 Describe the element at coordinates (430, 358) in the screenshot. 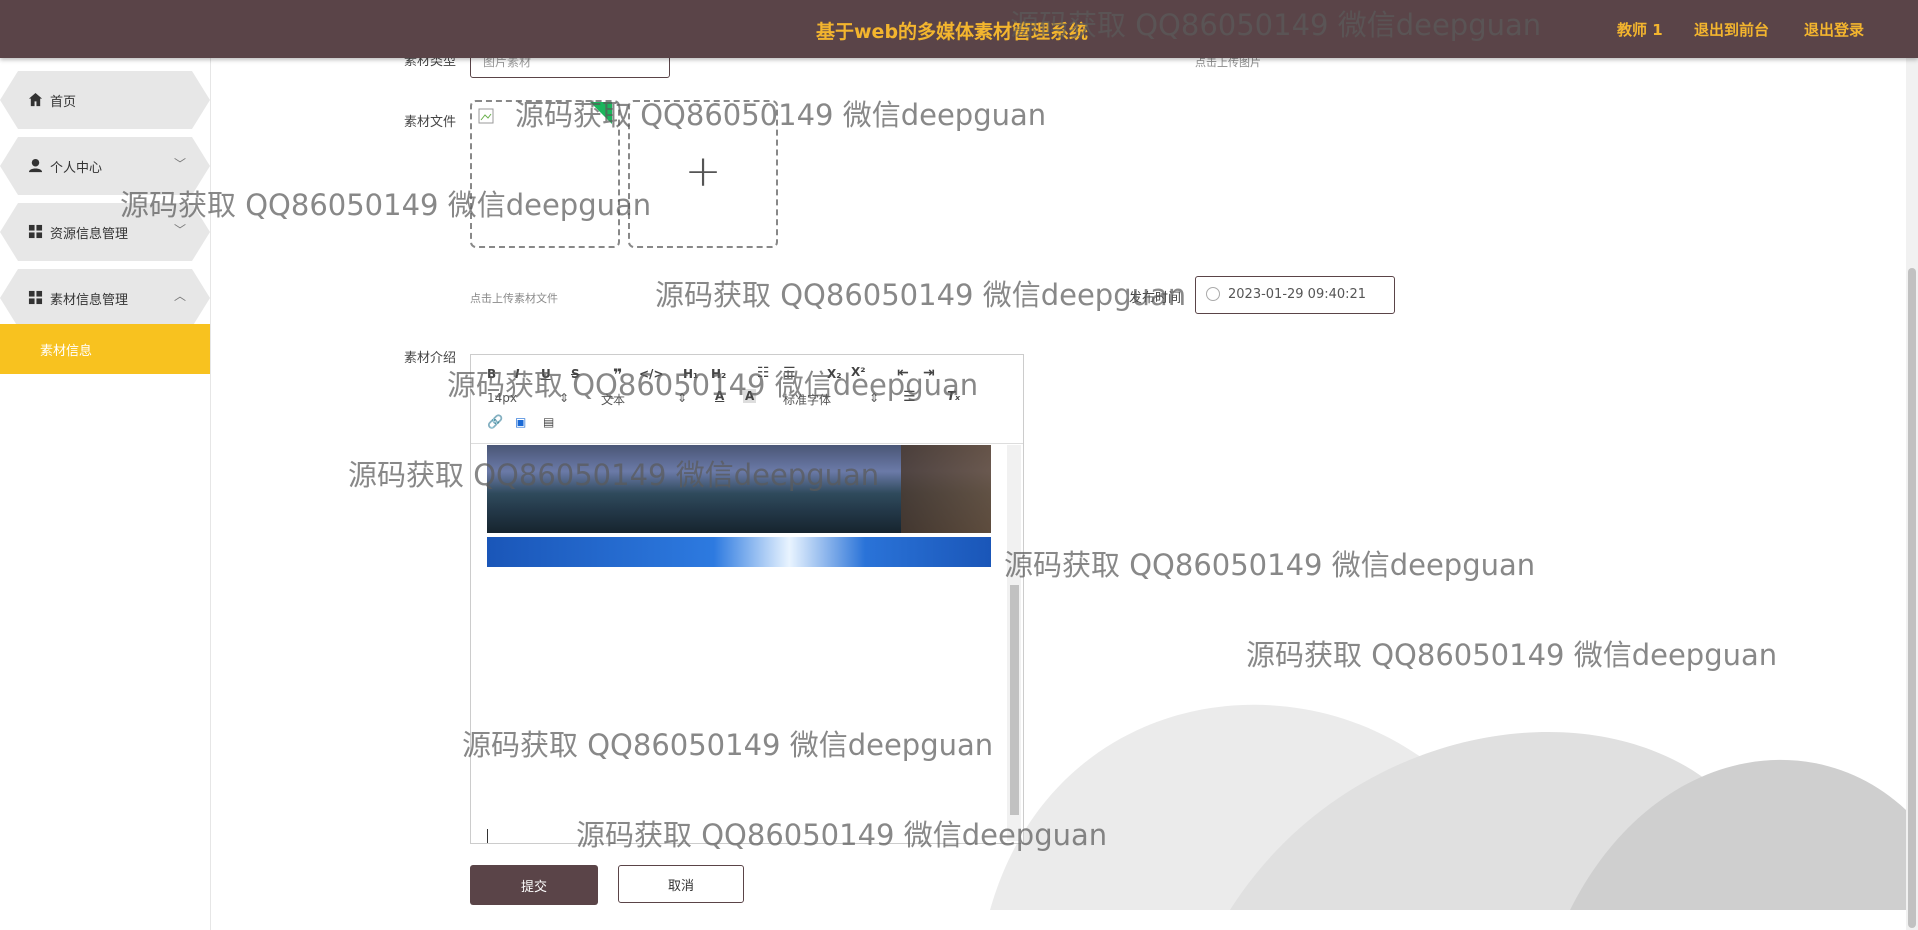

I see `intro-label: 素材介绍` at that location.